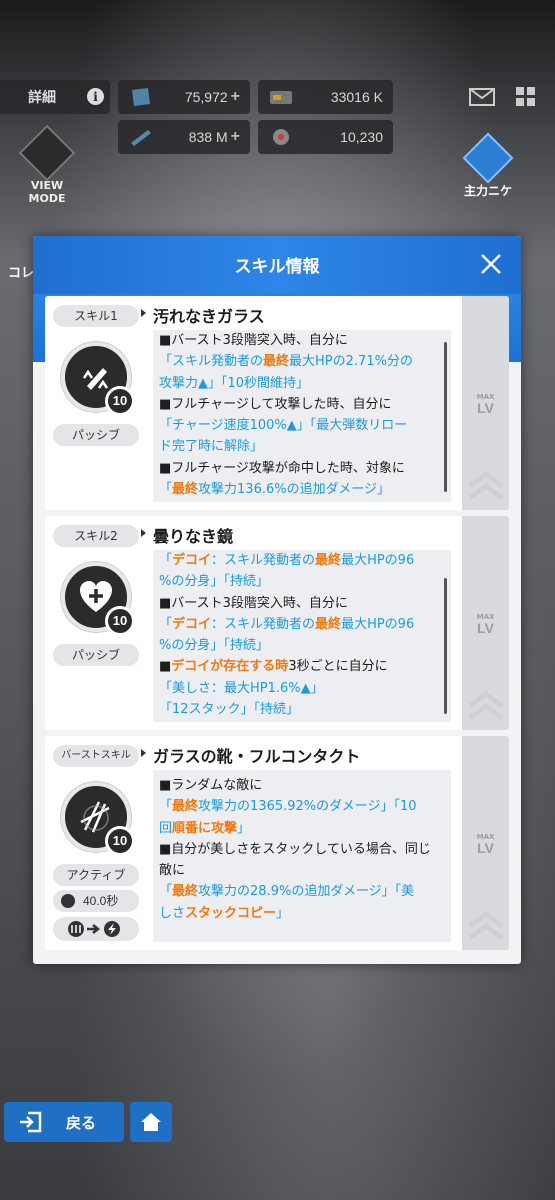  What do you see at coordinates (96, 655) in the screenshot?
I see `skill2-type: パッシブ` at bounding box center [96, 655].